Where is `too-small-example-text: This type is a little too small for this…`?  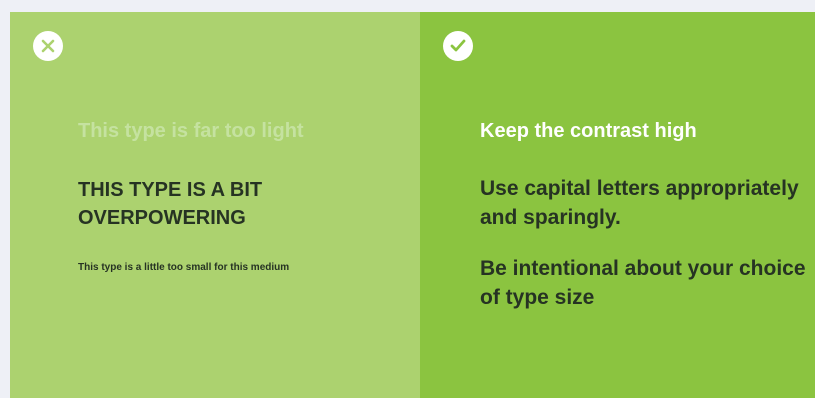 too-small-example-text: This type is a little too small for this… is located at coordinates (184, 267).